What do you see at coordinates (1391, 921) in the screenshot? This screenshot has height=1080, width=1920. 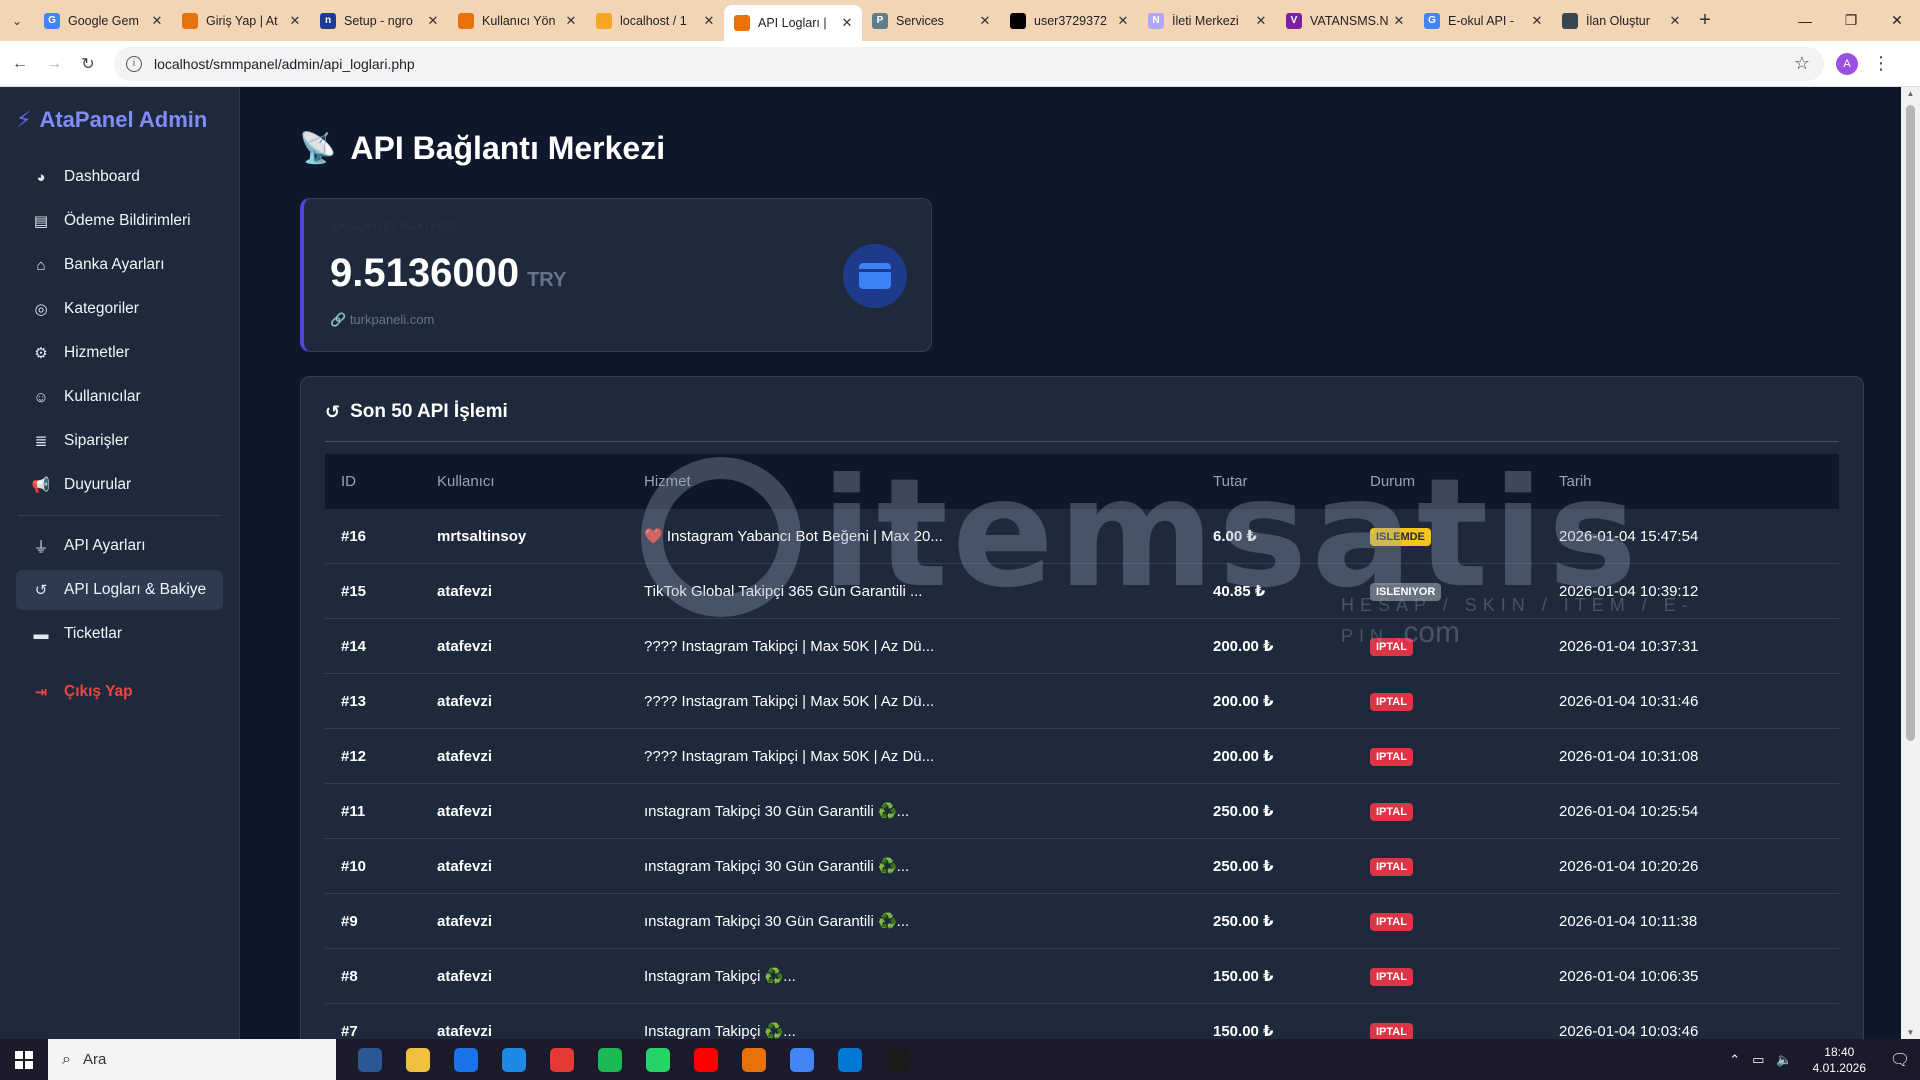 I see `status-badge: IPTAL` at bounding box center [1391, 921].